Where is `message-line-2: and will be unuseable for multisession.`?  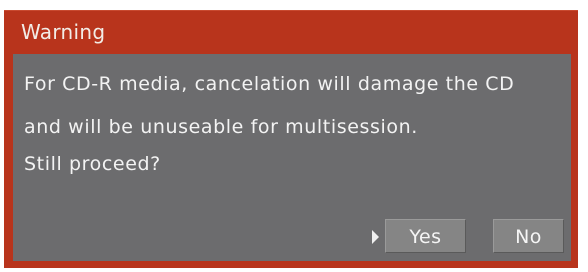 message-line-2: and will be unuseable for multisession. is located at coordinates (221, 127).